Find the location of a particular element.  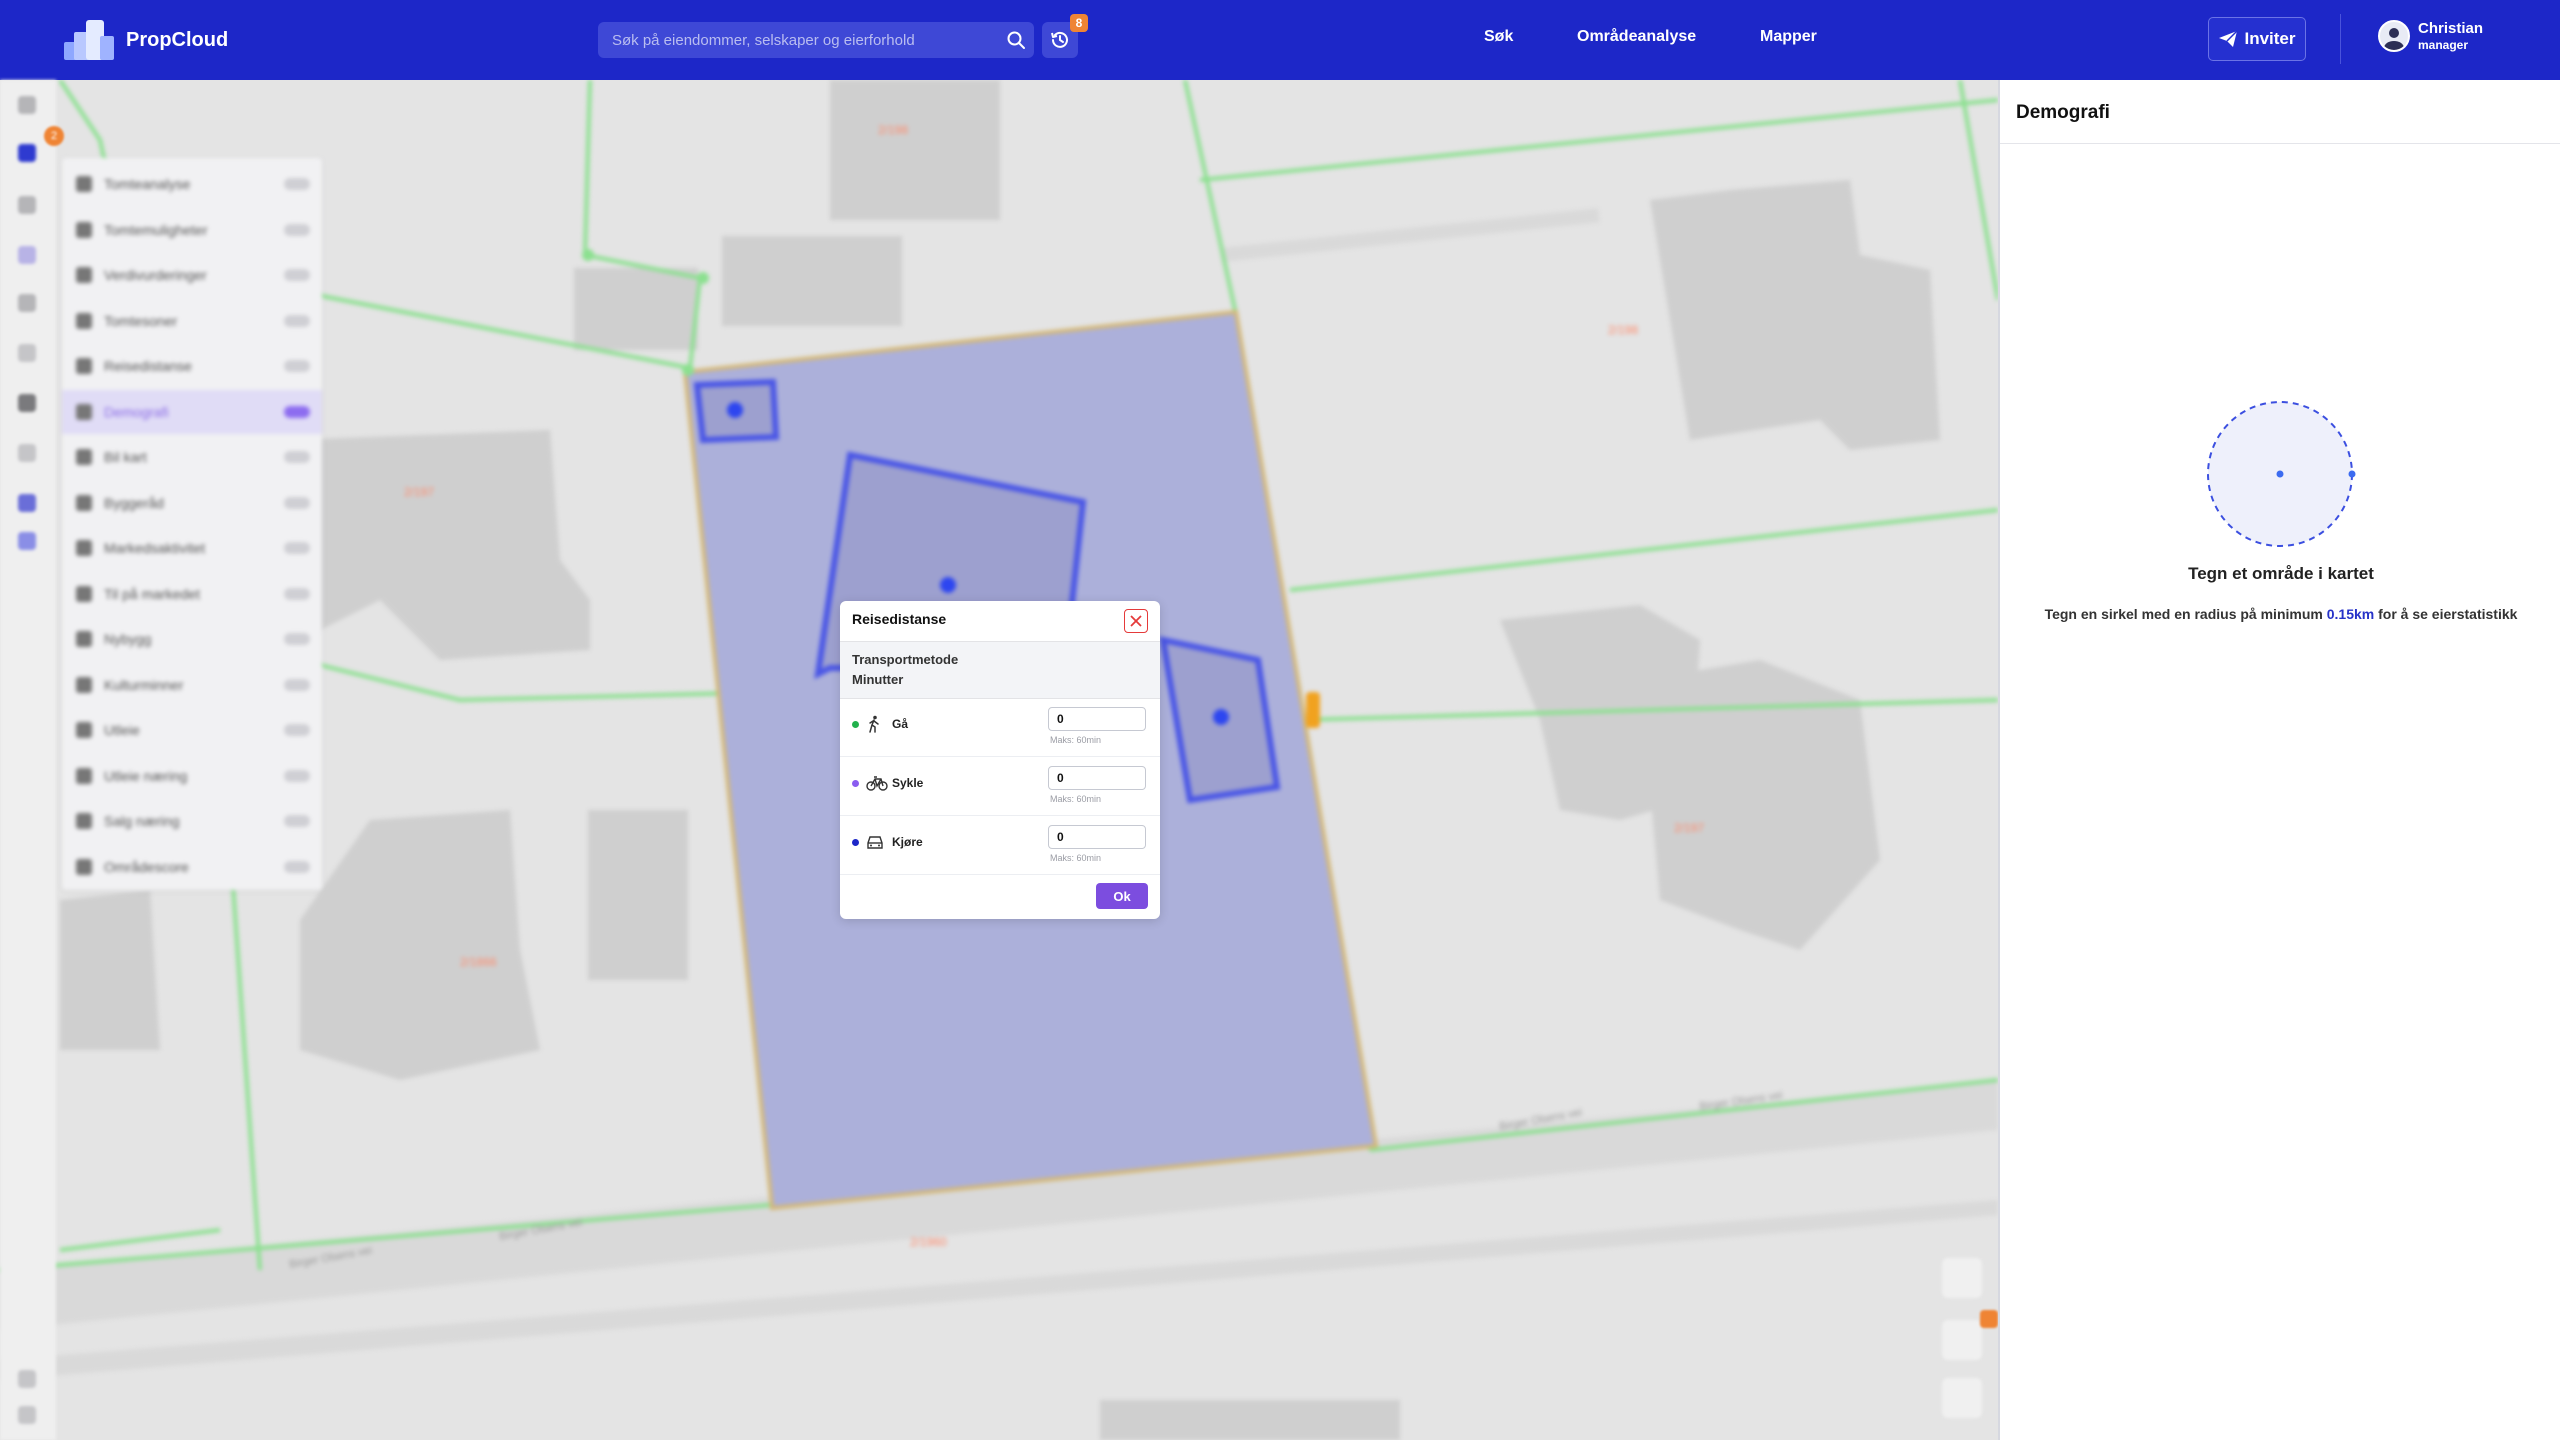

car-minutes-input is located at coordinates (1097, 837).